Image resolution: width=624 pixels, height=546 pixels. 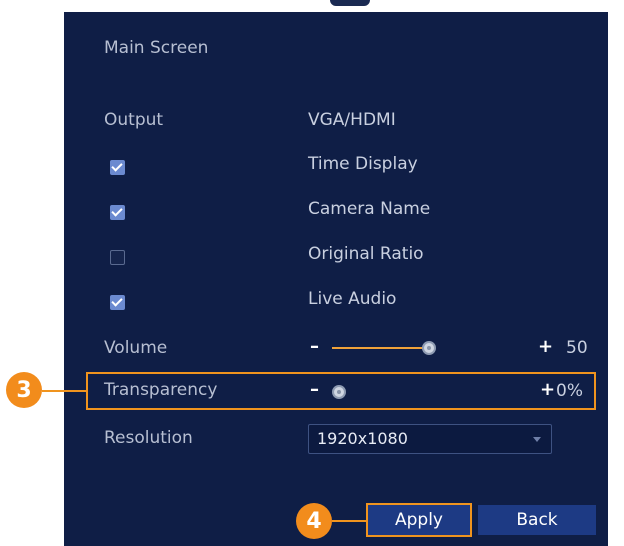 I want to click on live-audio-checkbox, so click(x=117, y=302).